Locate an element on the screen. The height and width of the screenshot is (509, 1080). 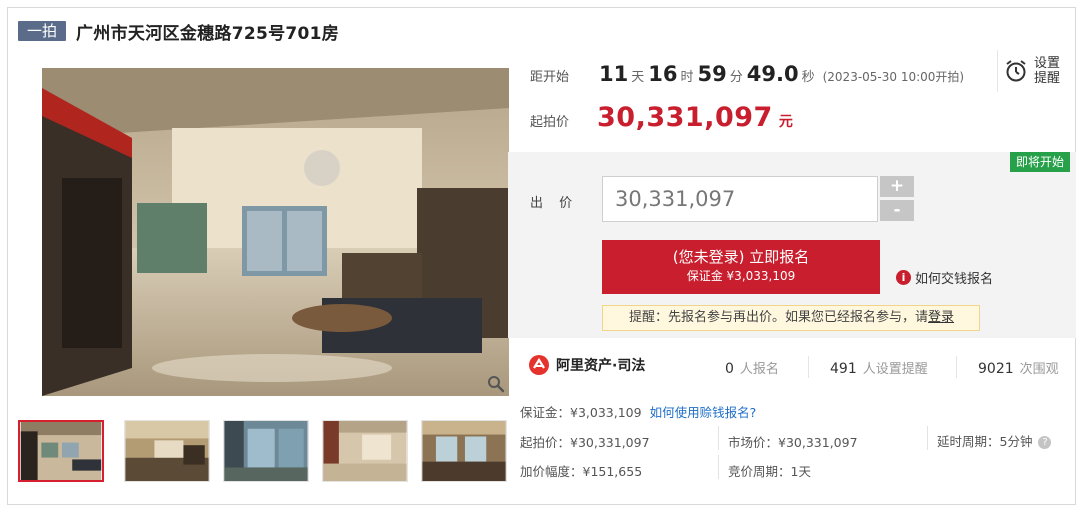
increment-detail: 加价幅度：¥151,655 is located at coordinates (581, 471).